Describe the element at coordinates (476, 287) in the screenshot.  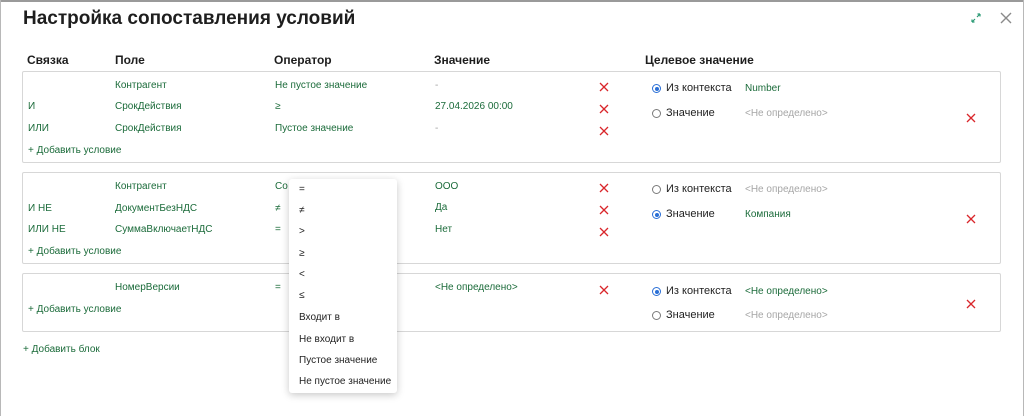
I see `condition-value: <Не определено>` at that location.